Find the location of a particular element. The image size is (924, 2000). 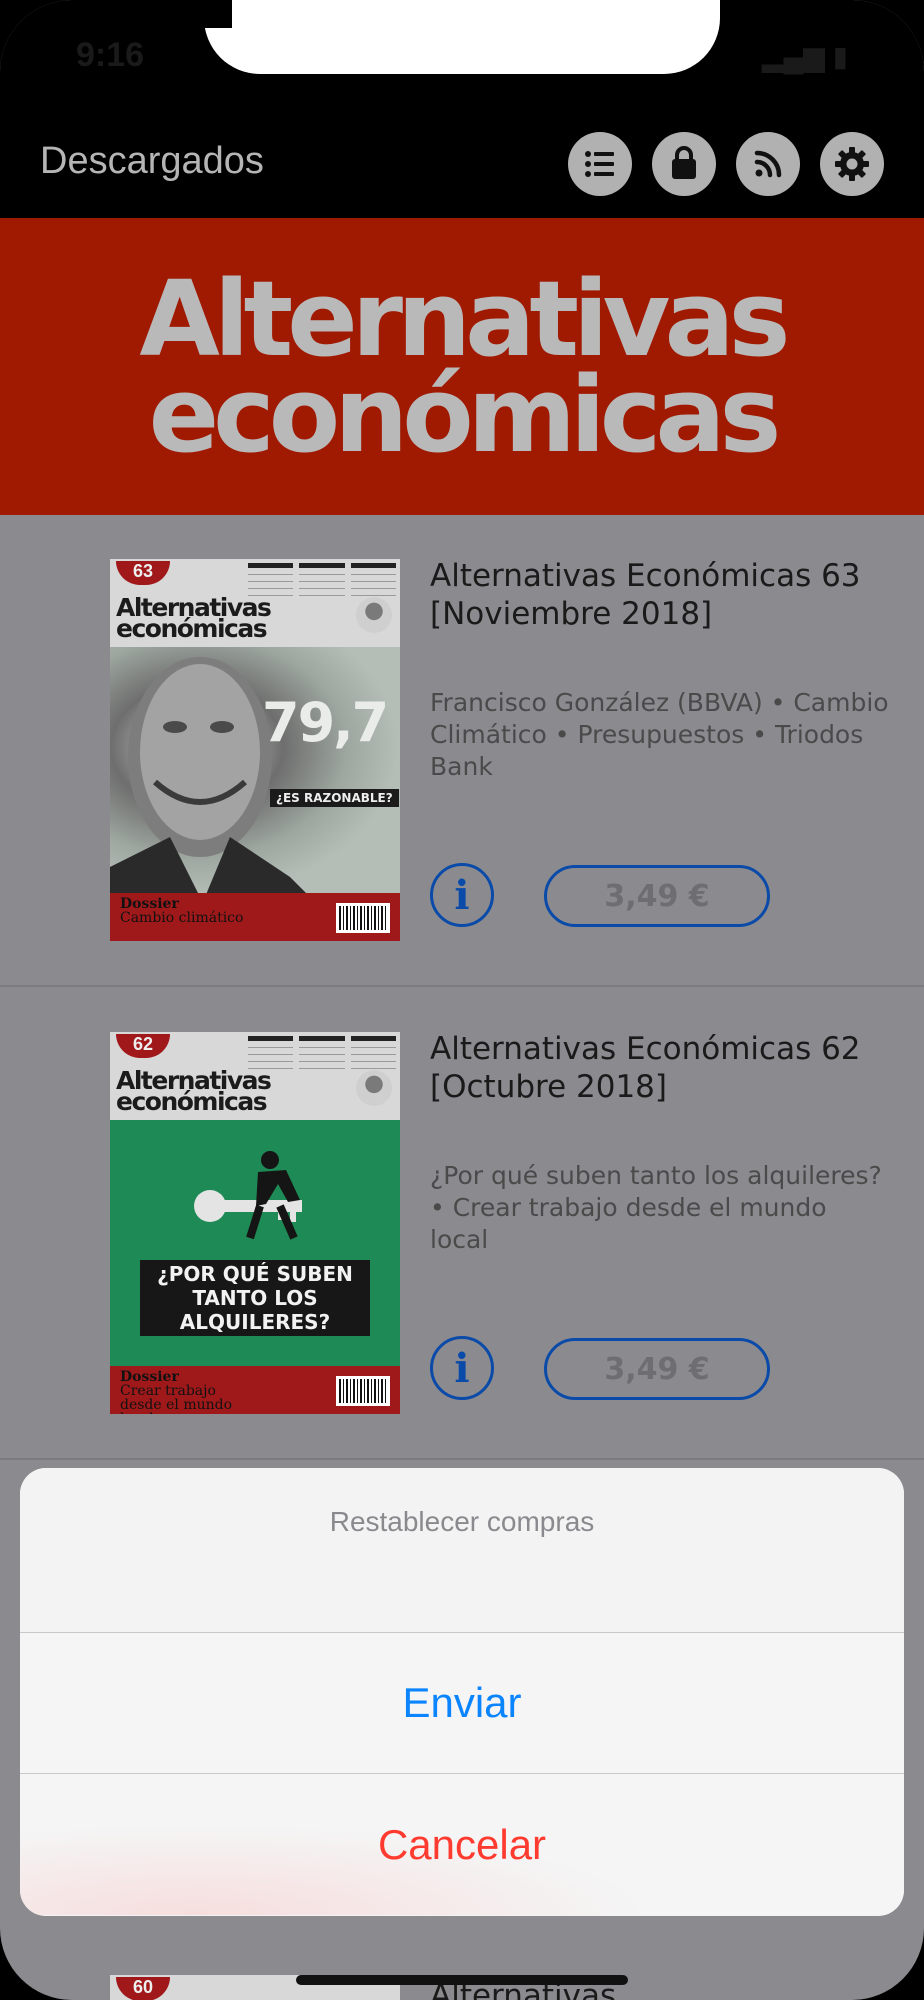

brand-banner: Alternativas económicas is located at coordinates (462, 366).